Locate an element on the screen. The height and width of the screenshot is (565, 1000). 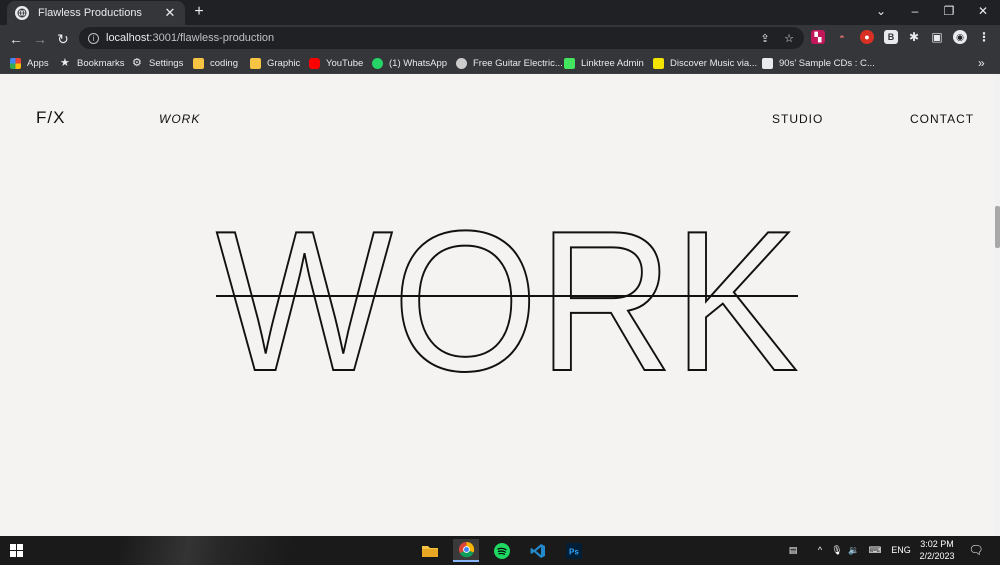
scrollbar-thumb is located at coordinates (997, 227).